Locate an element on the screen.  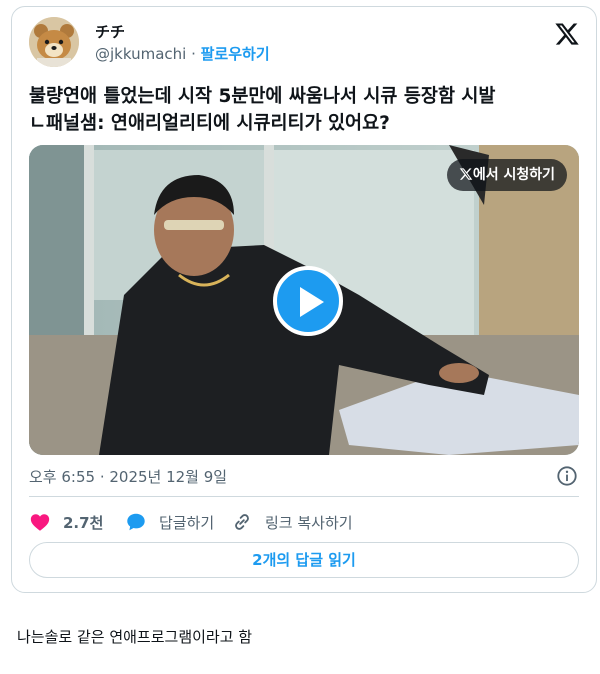
speech-bubble-icon is located at coordinates (136, 522).